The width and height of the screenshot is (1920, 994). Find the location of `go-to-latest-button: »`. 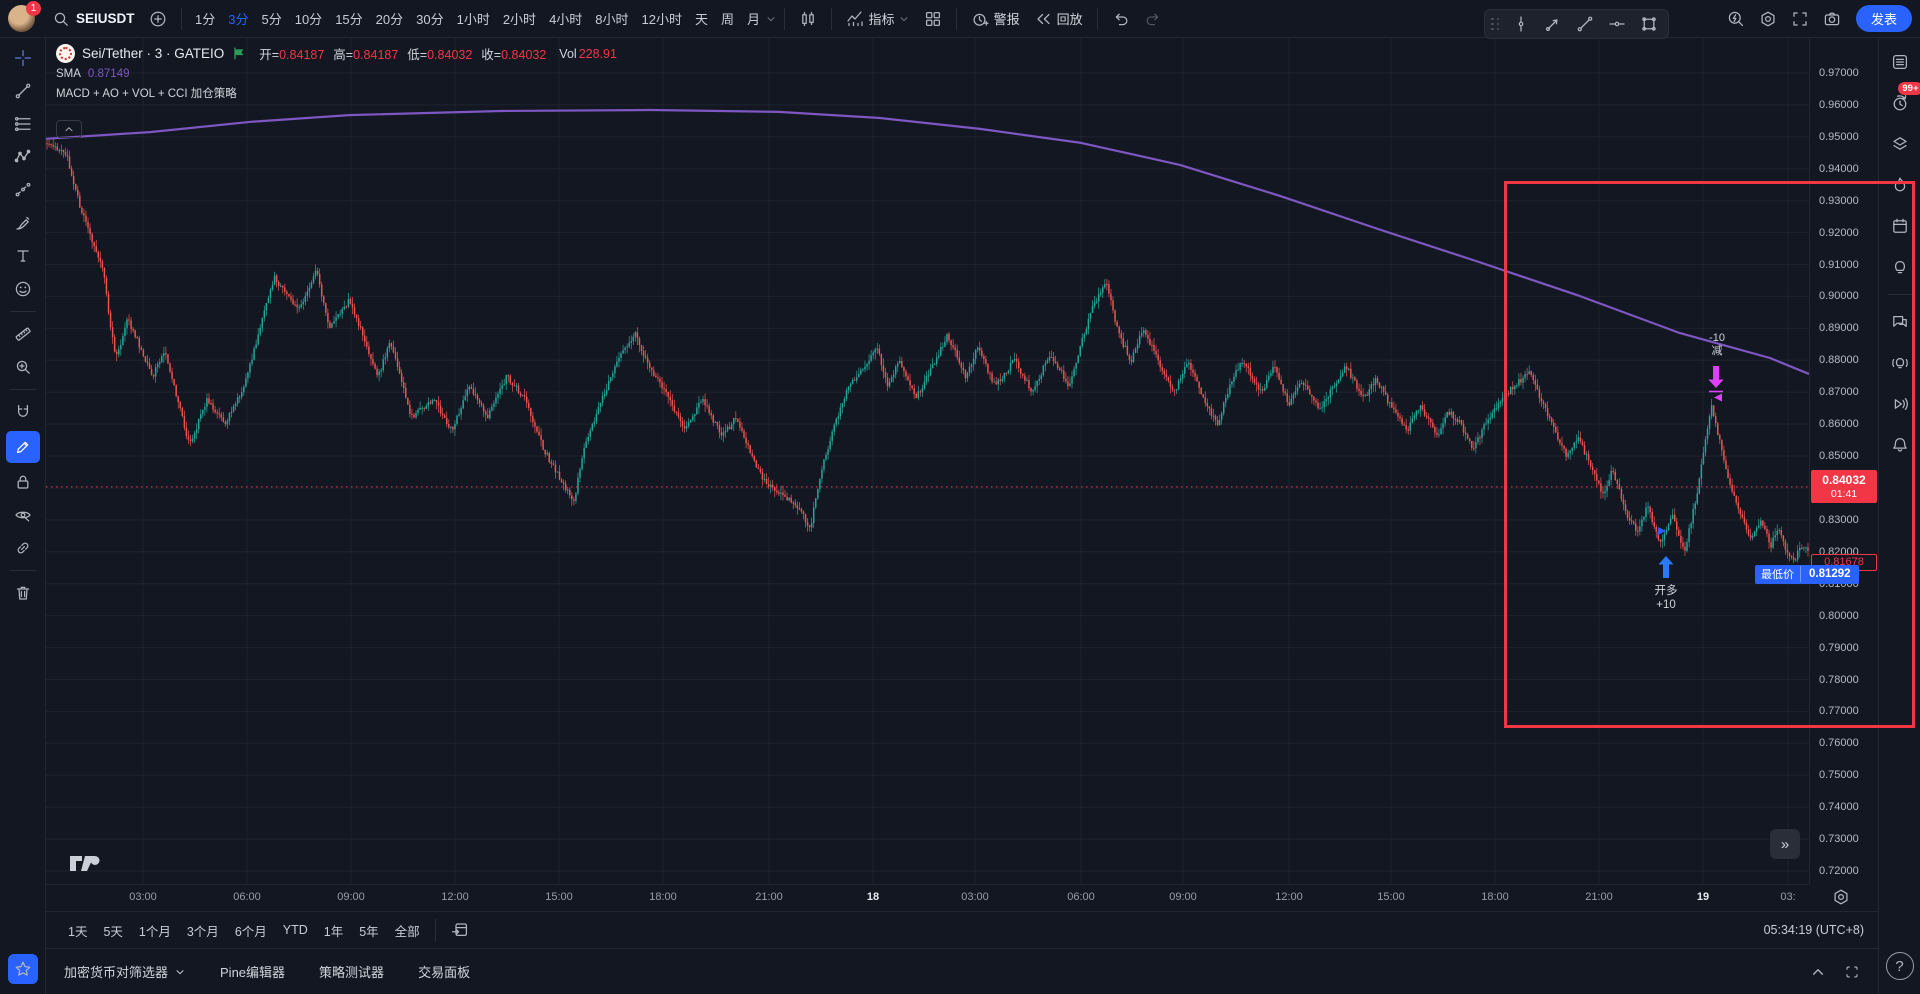

go-to-latest-button: » is located at coordinates (1785, 844).